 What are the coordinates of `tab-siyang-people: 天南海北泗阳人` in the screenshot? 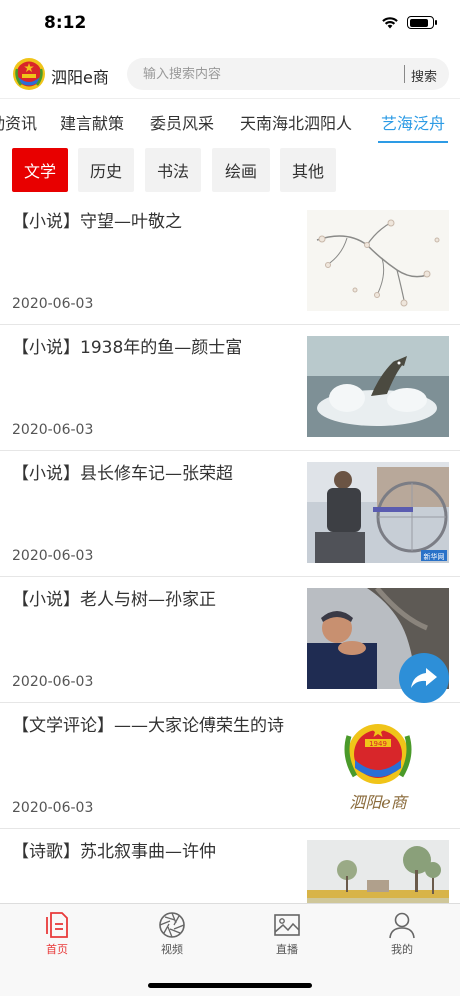 It's located at (296, 122).